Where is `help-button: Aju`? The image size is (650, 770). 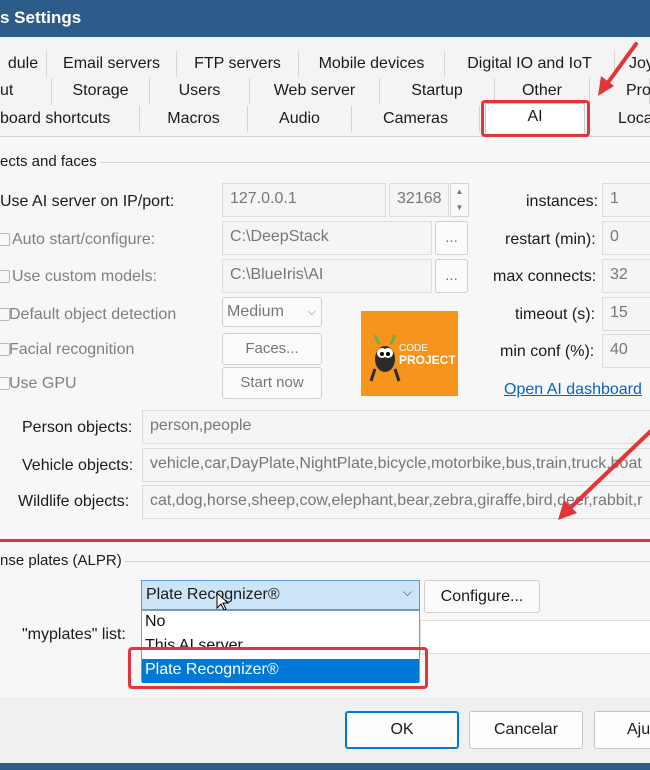 help-button: Aju is located at coordinates (622, 730).